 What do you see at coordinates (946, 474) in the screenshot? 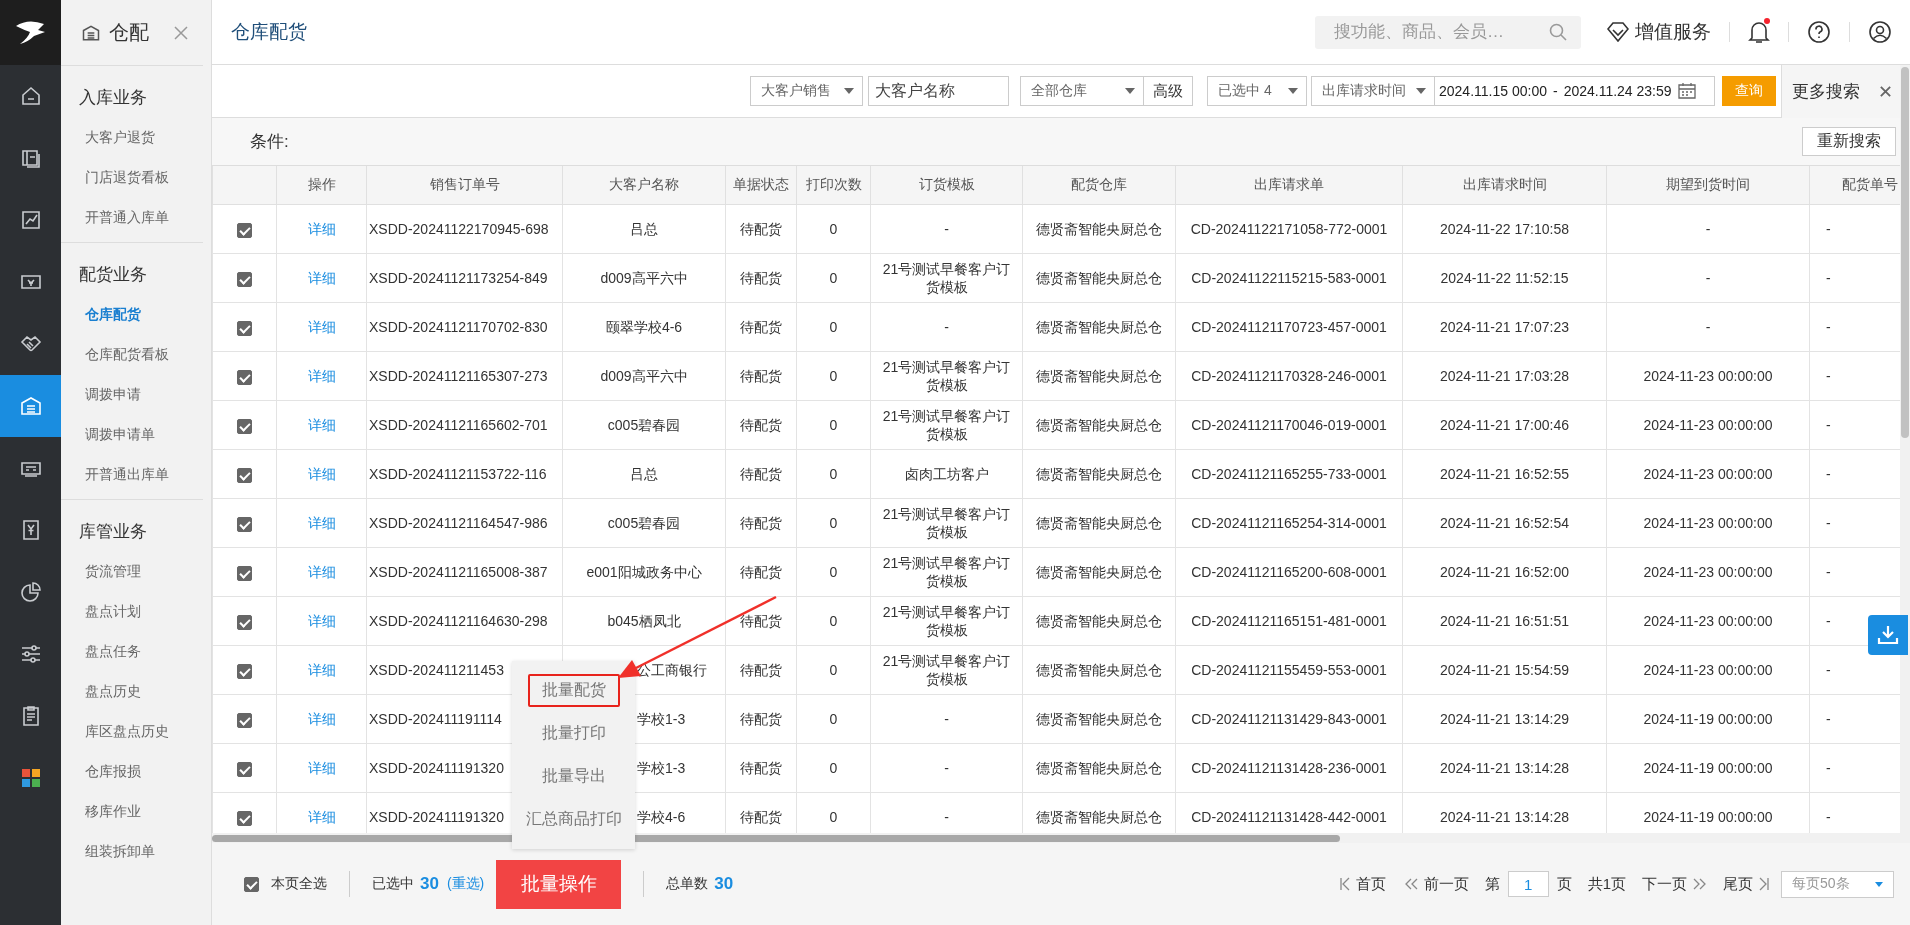
I see `table-cell: 卤肉工坊客户` at bounding box center [946, 474].